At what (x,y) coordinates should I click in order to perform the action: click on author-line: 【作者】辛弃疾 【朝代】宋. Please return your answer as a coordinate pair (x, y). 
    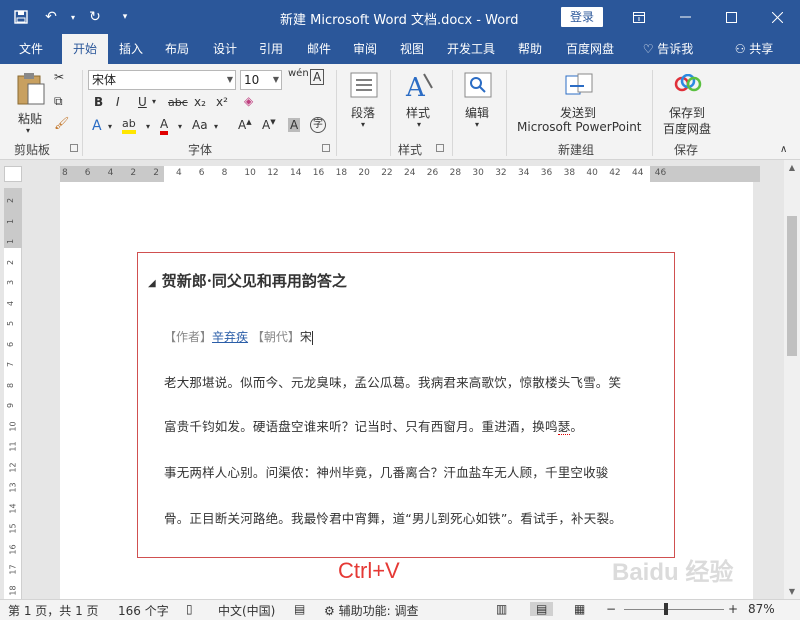
    Looking at the image, I should click on (238, 336).